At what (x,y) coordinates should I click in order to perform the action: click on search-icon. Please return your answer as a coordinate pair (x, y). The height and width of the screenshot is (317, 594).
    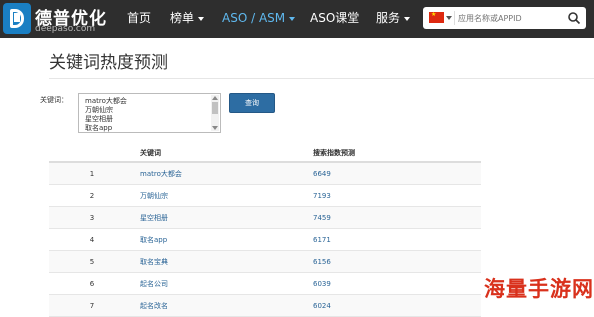
    Looking at the image, I should click on (574, 18).